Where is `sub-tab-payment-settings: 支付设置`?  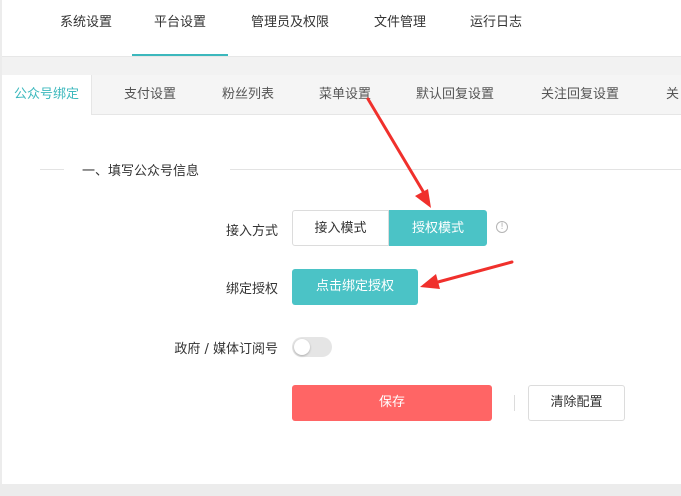
sub-tab-payment-settings: 支付设置 is located at coordinates (150, 94).